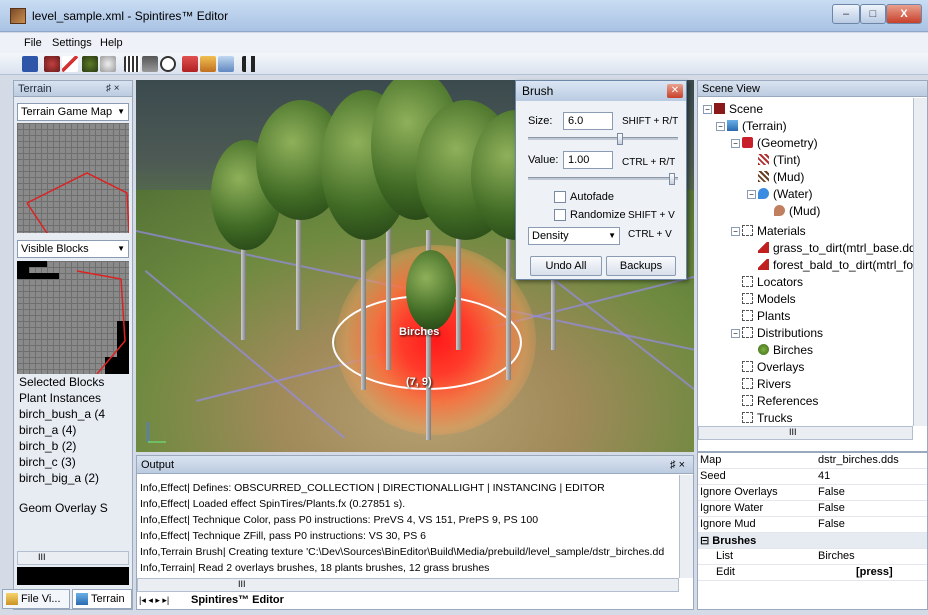  What do you see at coordinates (812, 573) in the screenshot?
I see `property-row: Edit [press]` at bounding box center [812, 573].